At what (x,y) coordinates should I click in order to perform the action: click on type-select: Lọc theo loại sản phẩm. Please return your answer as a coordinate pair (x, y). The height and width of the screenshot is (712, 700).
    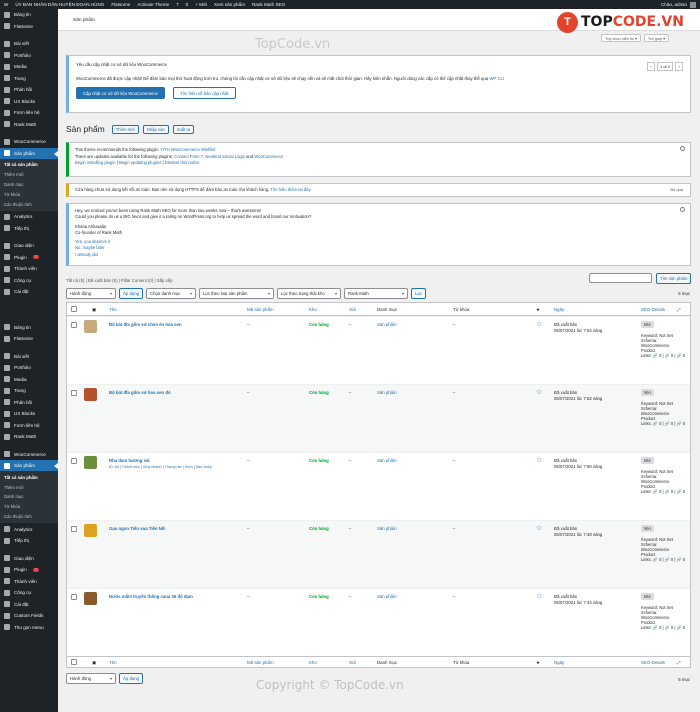
    Looking at the image, I should click on (237, 293).